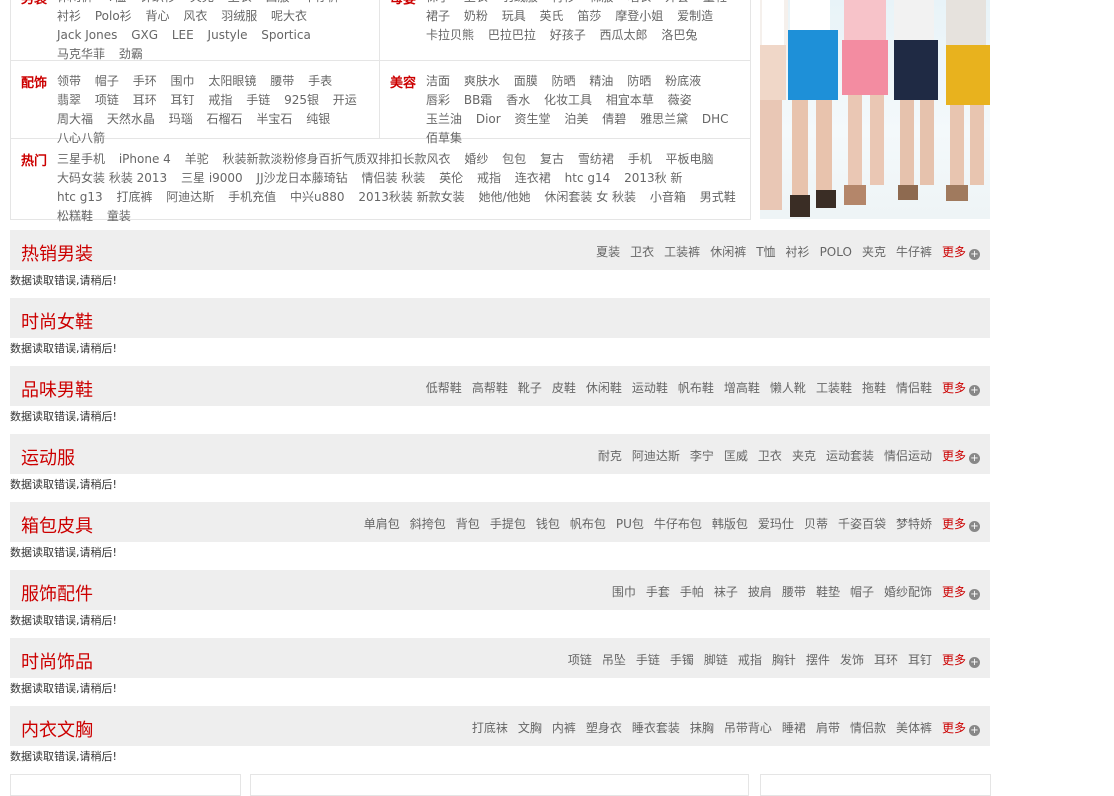 Image resolution: width=1114 pixels, height=796 pixels. What do you see at coordinates (683, 81) in the screenshot?
I see `category-link: 粉底液` at bounding box center [683, 81].